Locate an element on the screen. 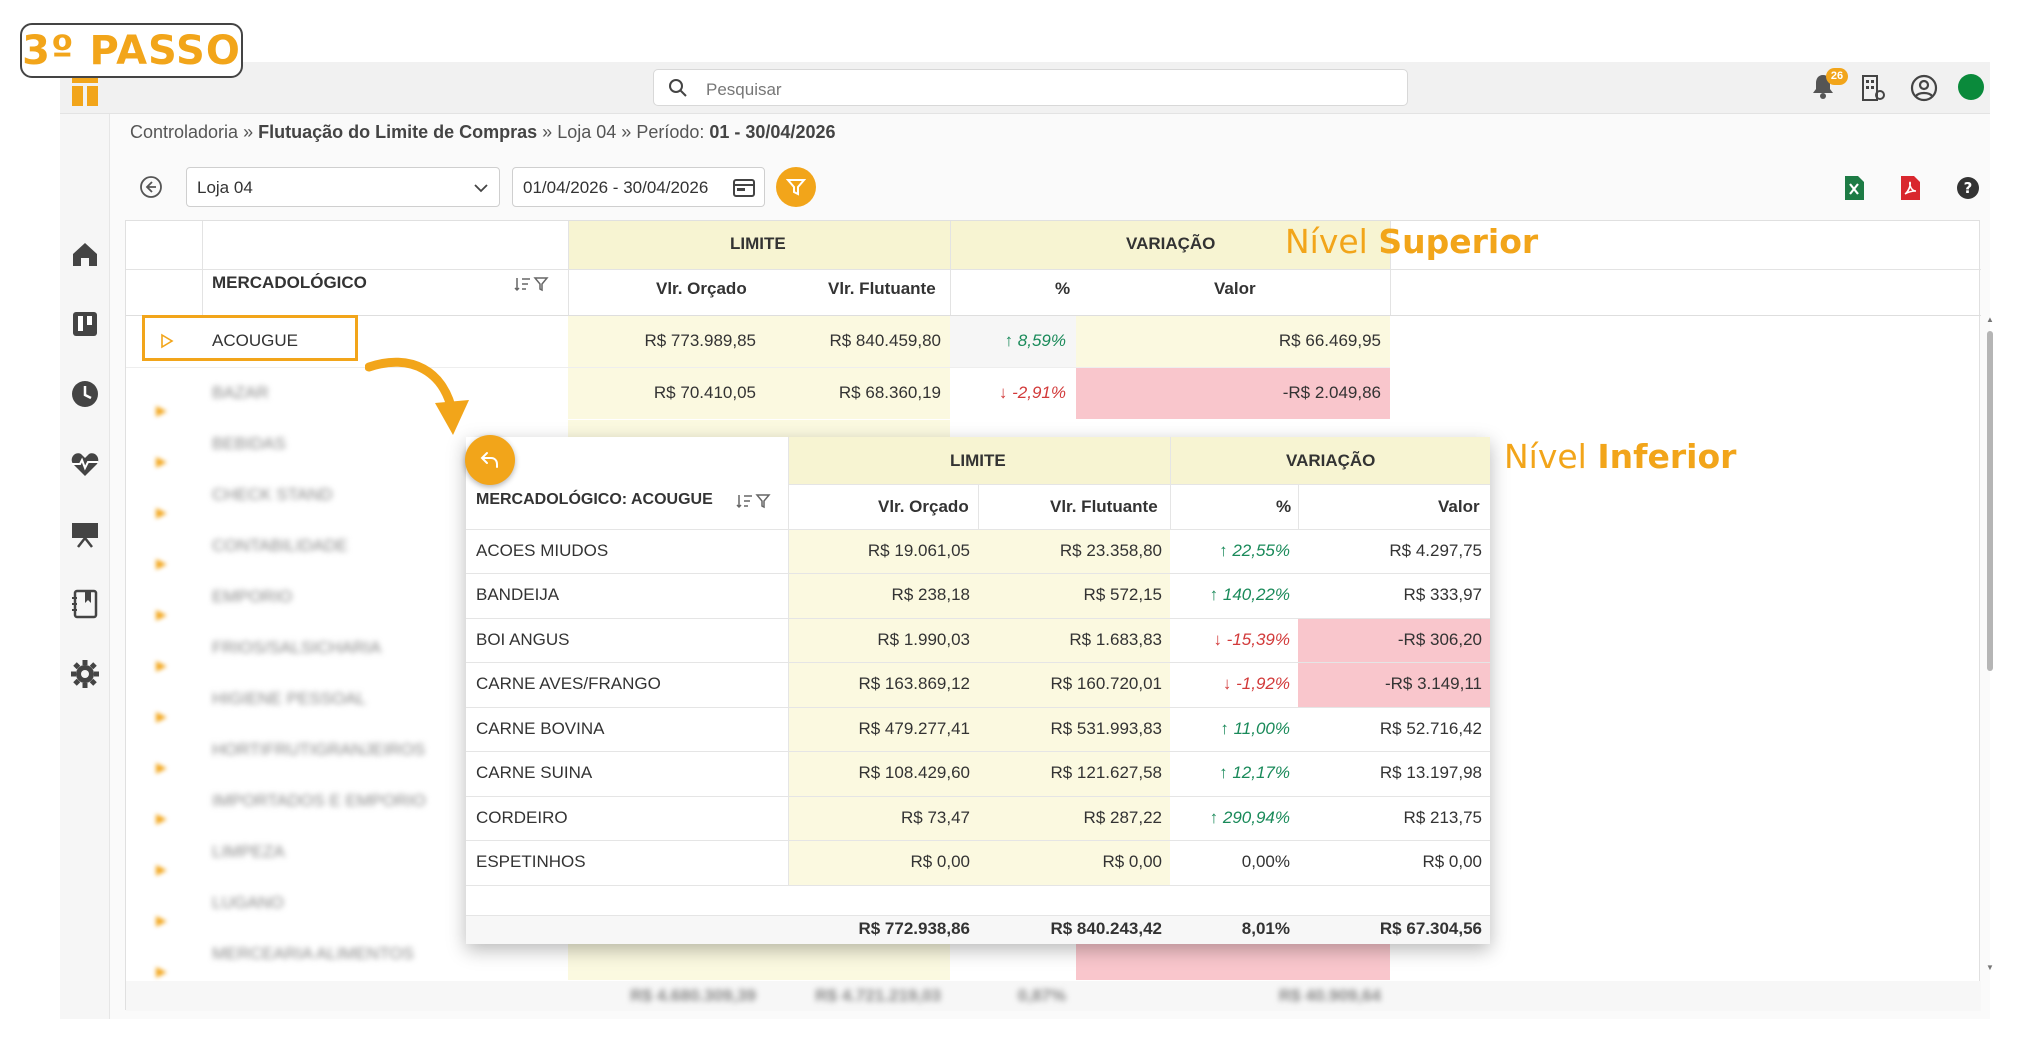 This screenshot has height=1042, width=2040. sub-header-valor: Valor is located at coordinates (1459, 507).